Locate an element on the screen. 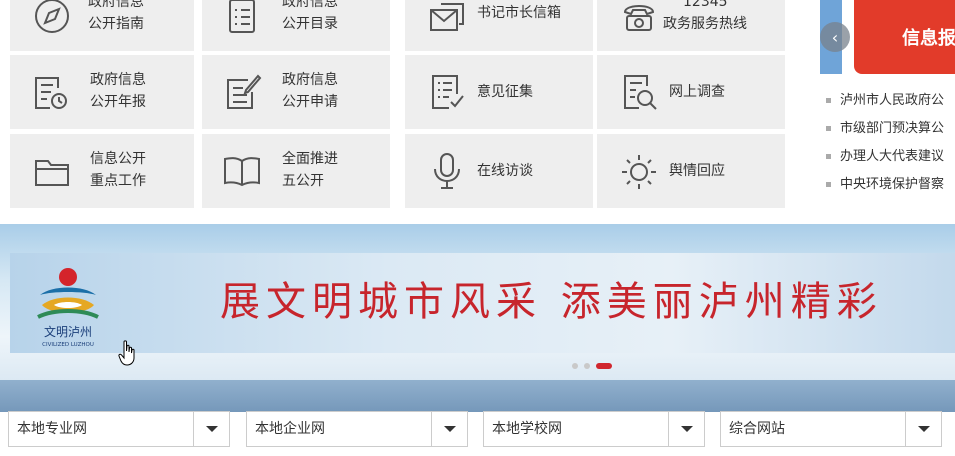 This screenshot has width=955, height=456. tile-label-line2: 公开指南 is located at coordinates (116, 24).